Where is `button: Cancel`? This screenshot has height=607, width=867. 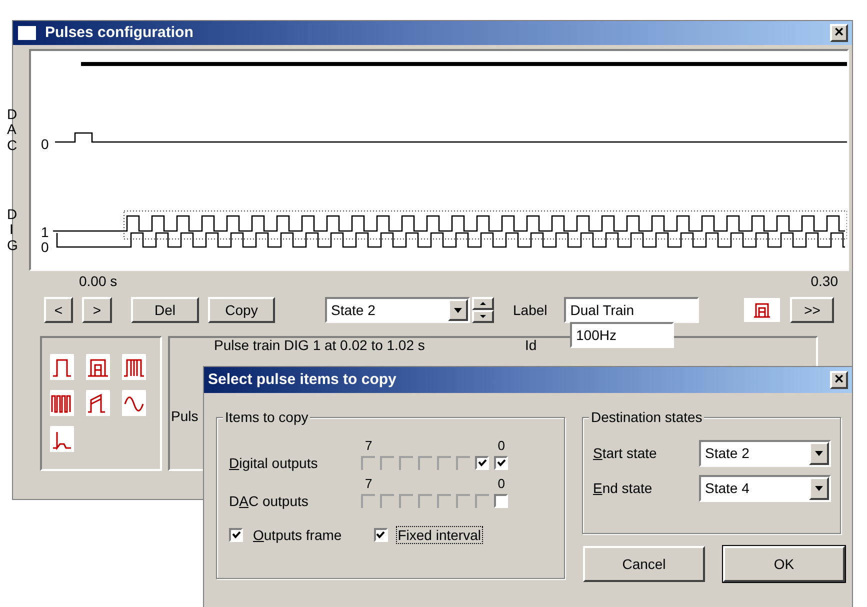 button: Cancel is located at coordinates (644, 564).